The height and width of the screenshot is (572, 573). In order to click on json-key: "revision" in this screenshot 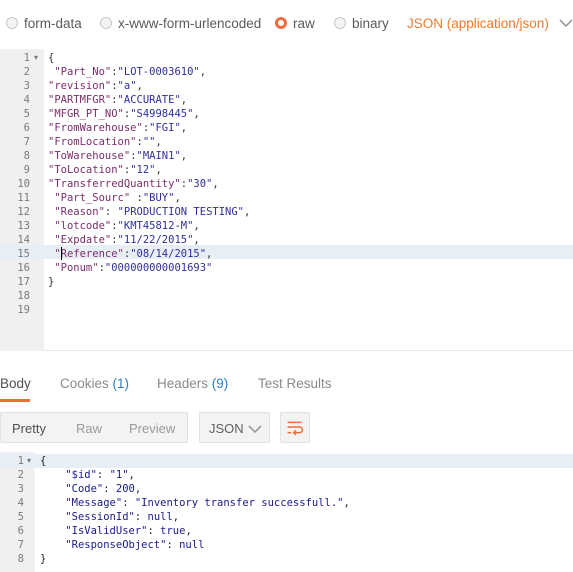, I will do `click(80, 86)`.